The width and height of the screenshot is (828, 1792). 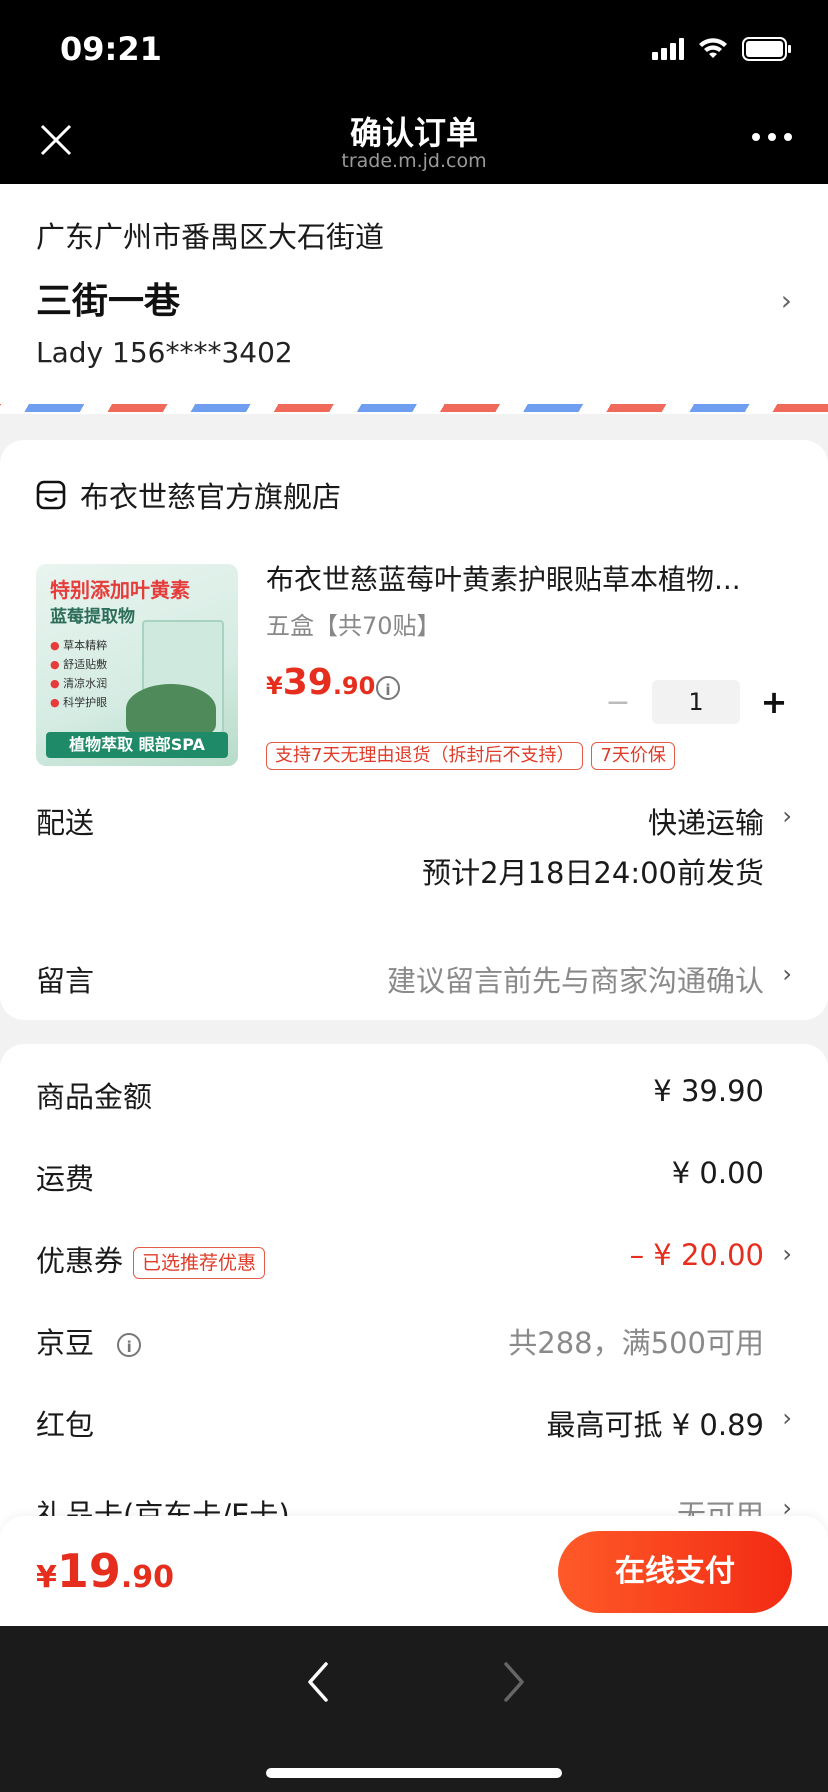 What do you see at coordinates (108, 301) in the screenshot?
I see `address-detail: 三街一巷` at bounding box center [108, 301].